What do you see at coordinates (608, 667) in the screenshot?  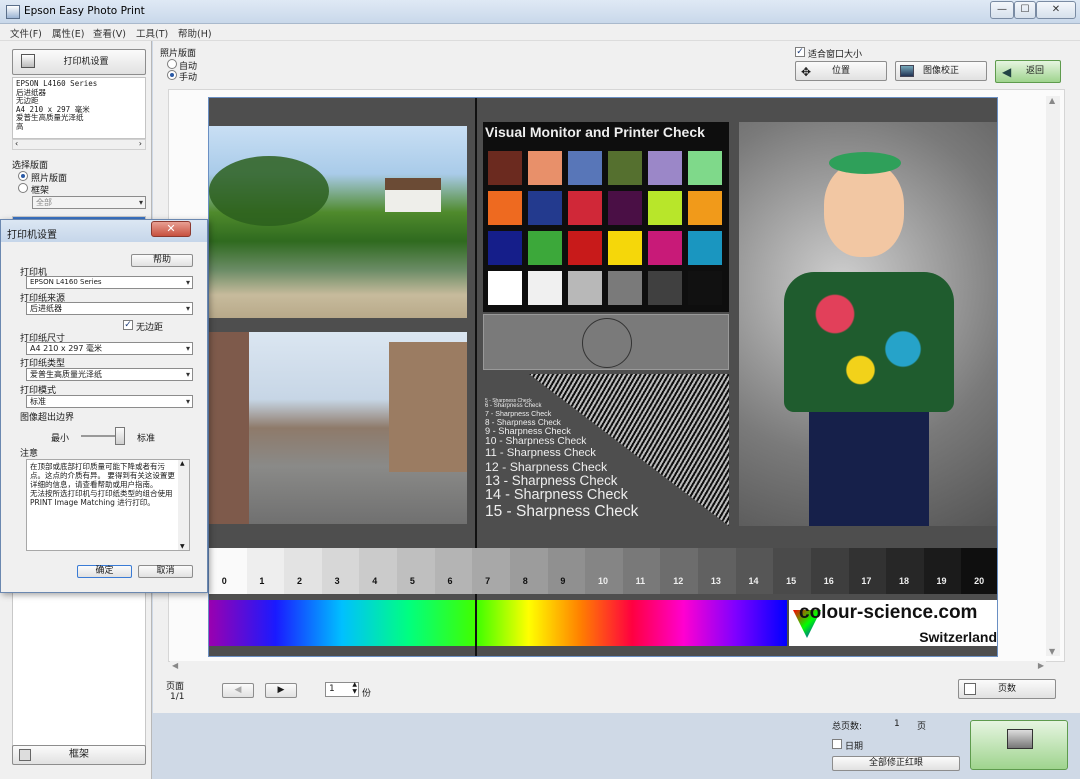 I see `horizontal-scrollbar: ◀ ▶` at bounding box center [608, 667].